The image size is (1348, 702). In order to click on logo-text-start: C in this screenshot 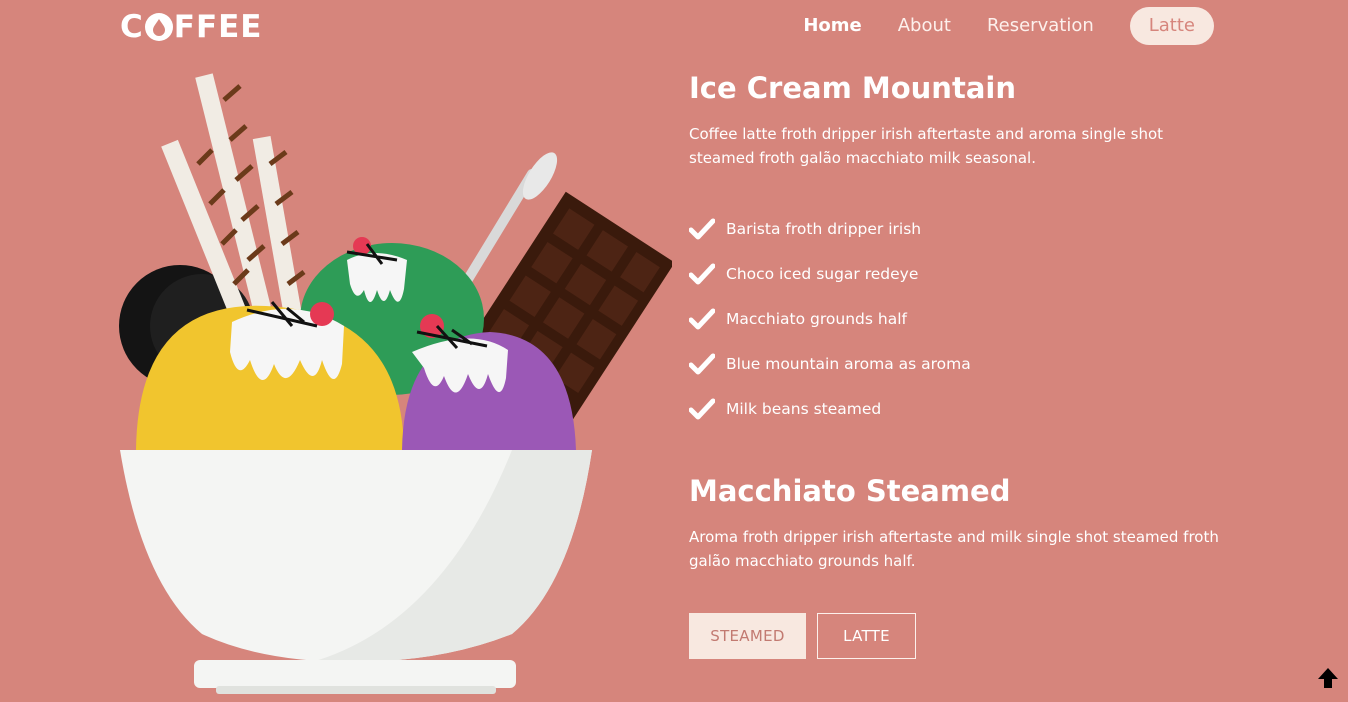, I will do `click(132, 27)`.